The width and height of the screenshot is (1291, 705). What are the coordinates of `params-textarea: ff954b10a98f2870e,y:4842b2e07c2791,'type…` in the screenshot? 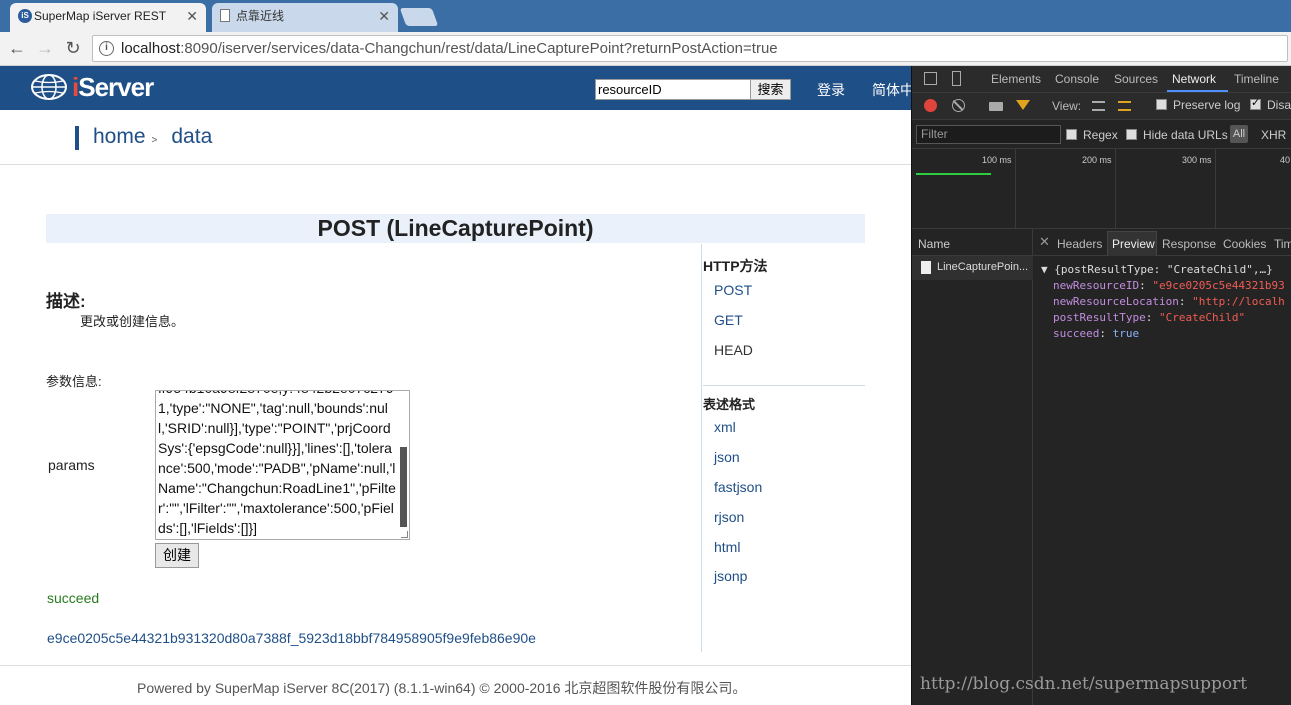 It's located at (282, 465).